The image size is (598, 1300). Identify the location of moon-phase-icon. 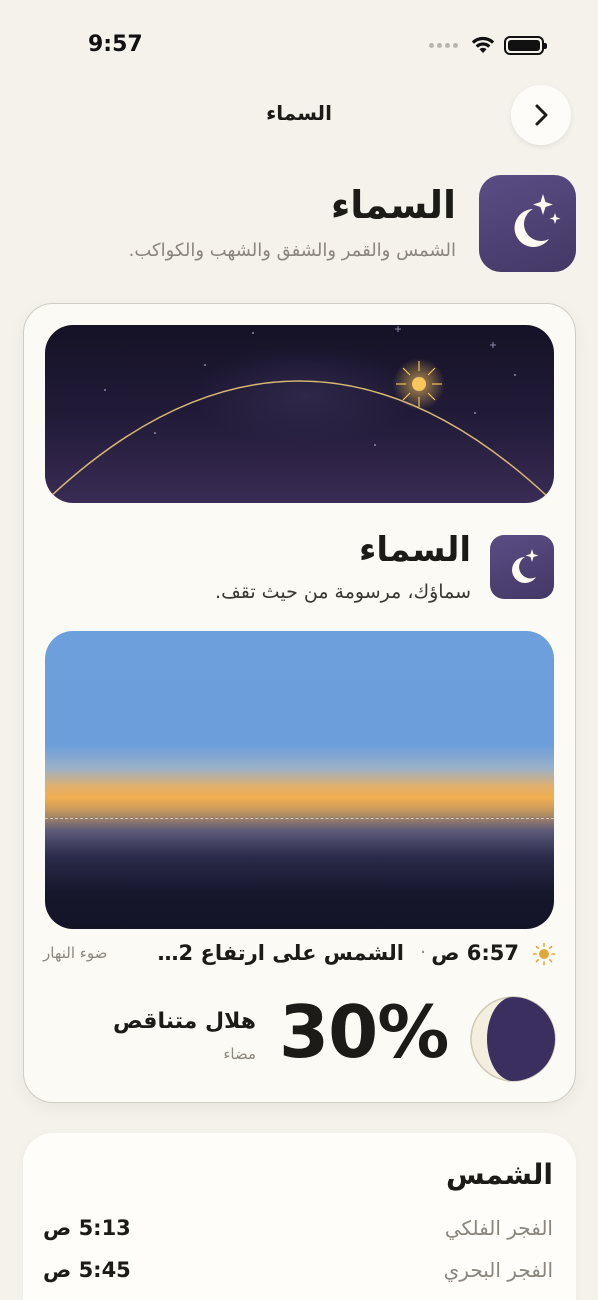
(513, 1039).